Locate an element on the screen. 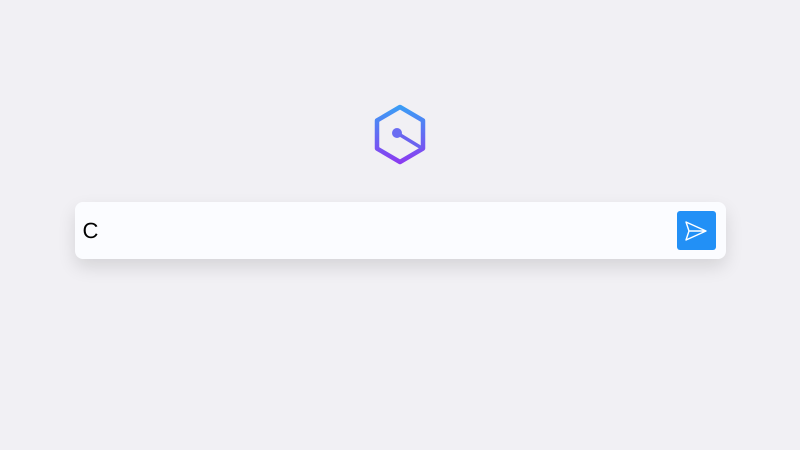 This screenshot has height=450, width=800. hexagon-logo-icon is located at coordinates (400, 135).